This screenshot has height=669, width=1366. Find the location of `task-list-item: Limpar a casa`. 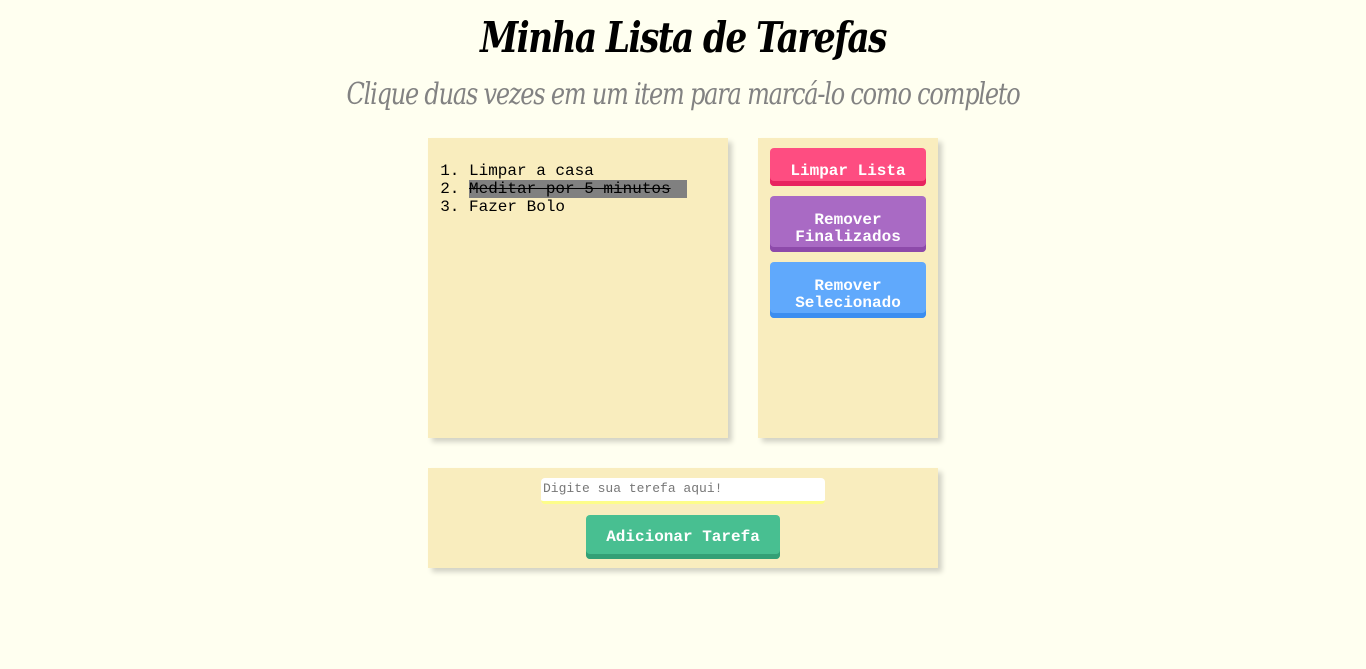

task-list-item: Limpar a casa is located at coordinates (598, 171).